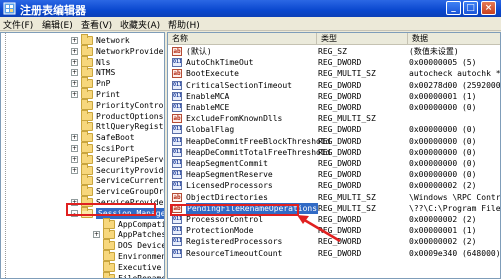  I want to click on column-header-data: 数据, so click(454, 39).